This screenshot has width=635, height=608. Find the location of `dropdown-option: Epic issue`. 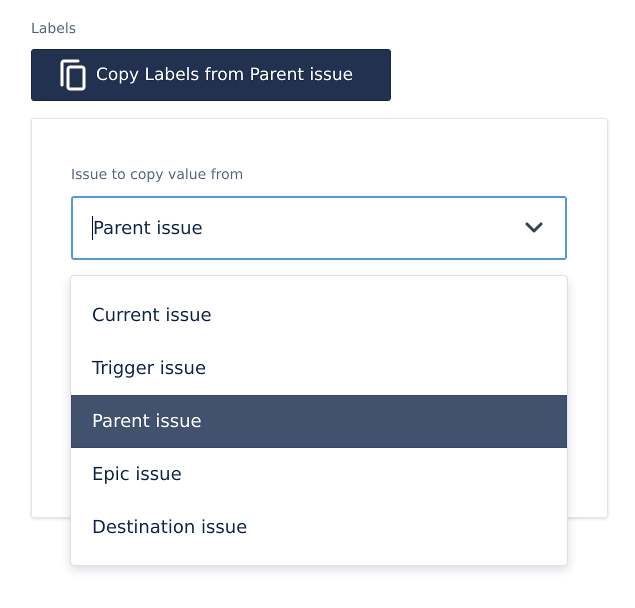

dropdown-option: Epic issue is located at coordinates (319, 474).